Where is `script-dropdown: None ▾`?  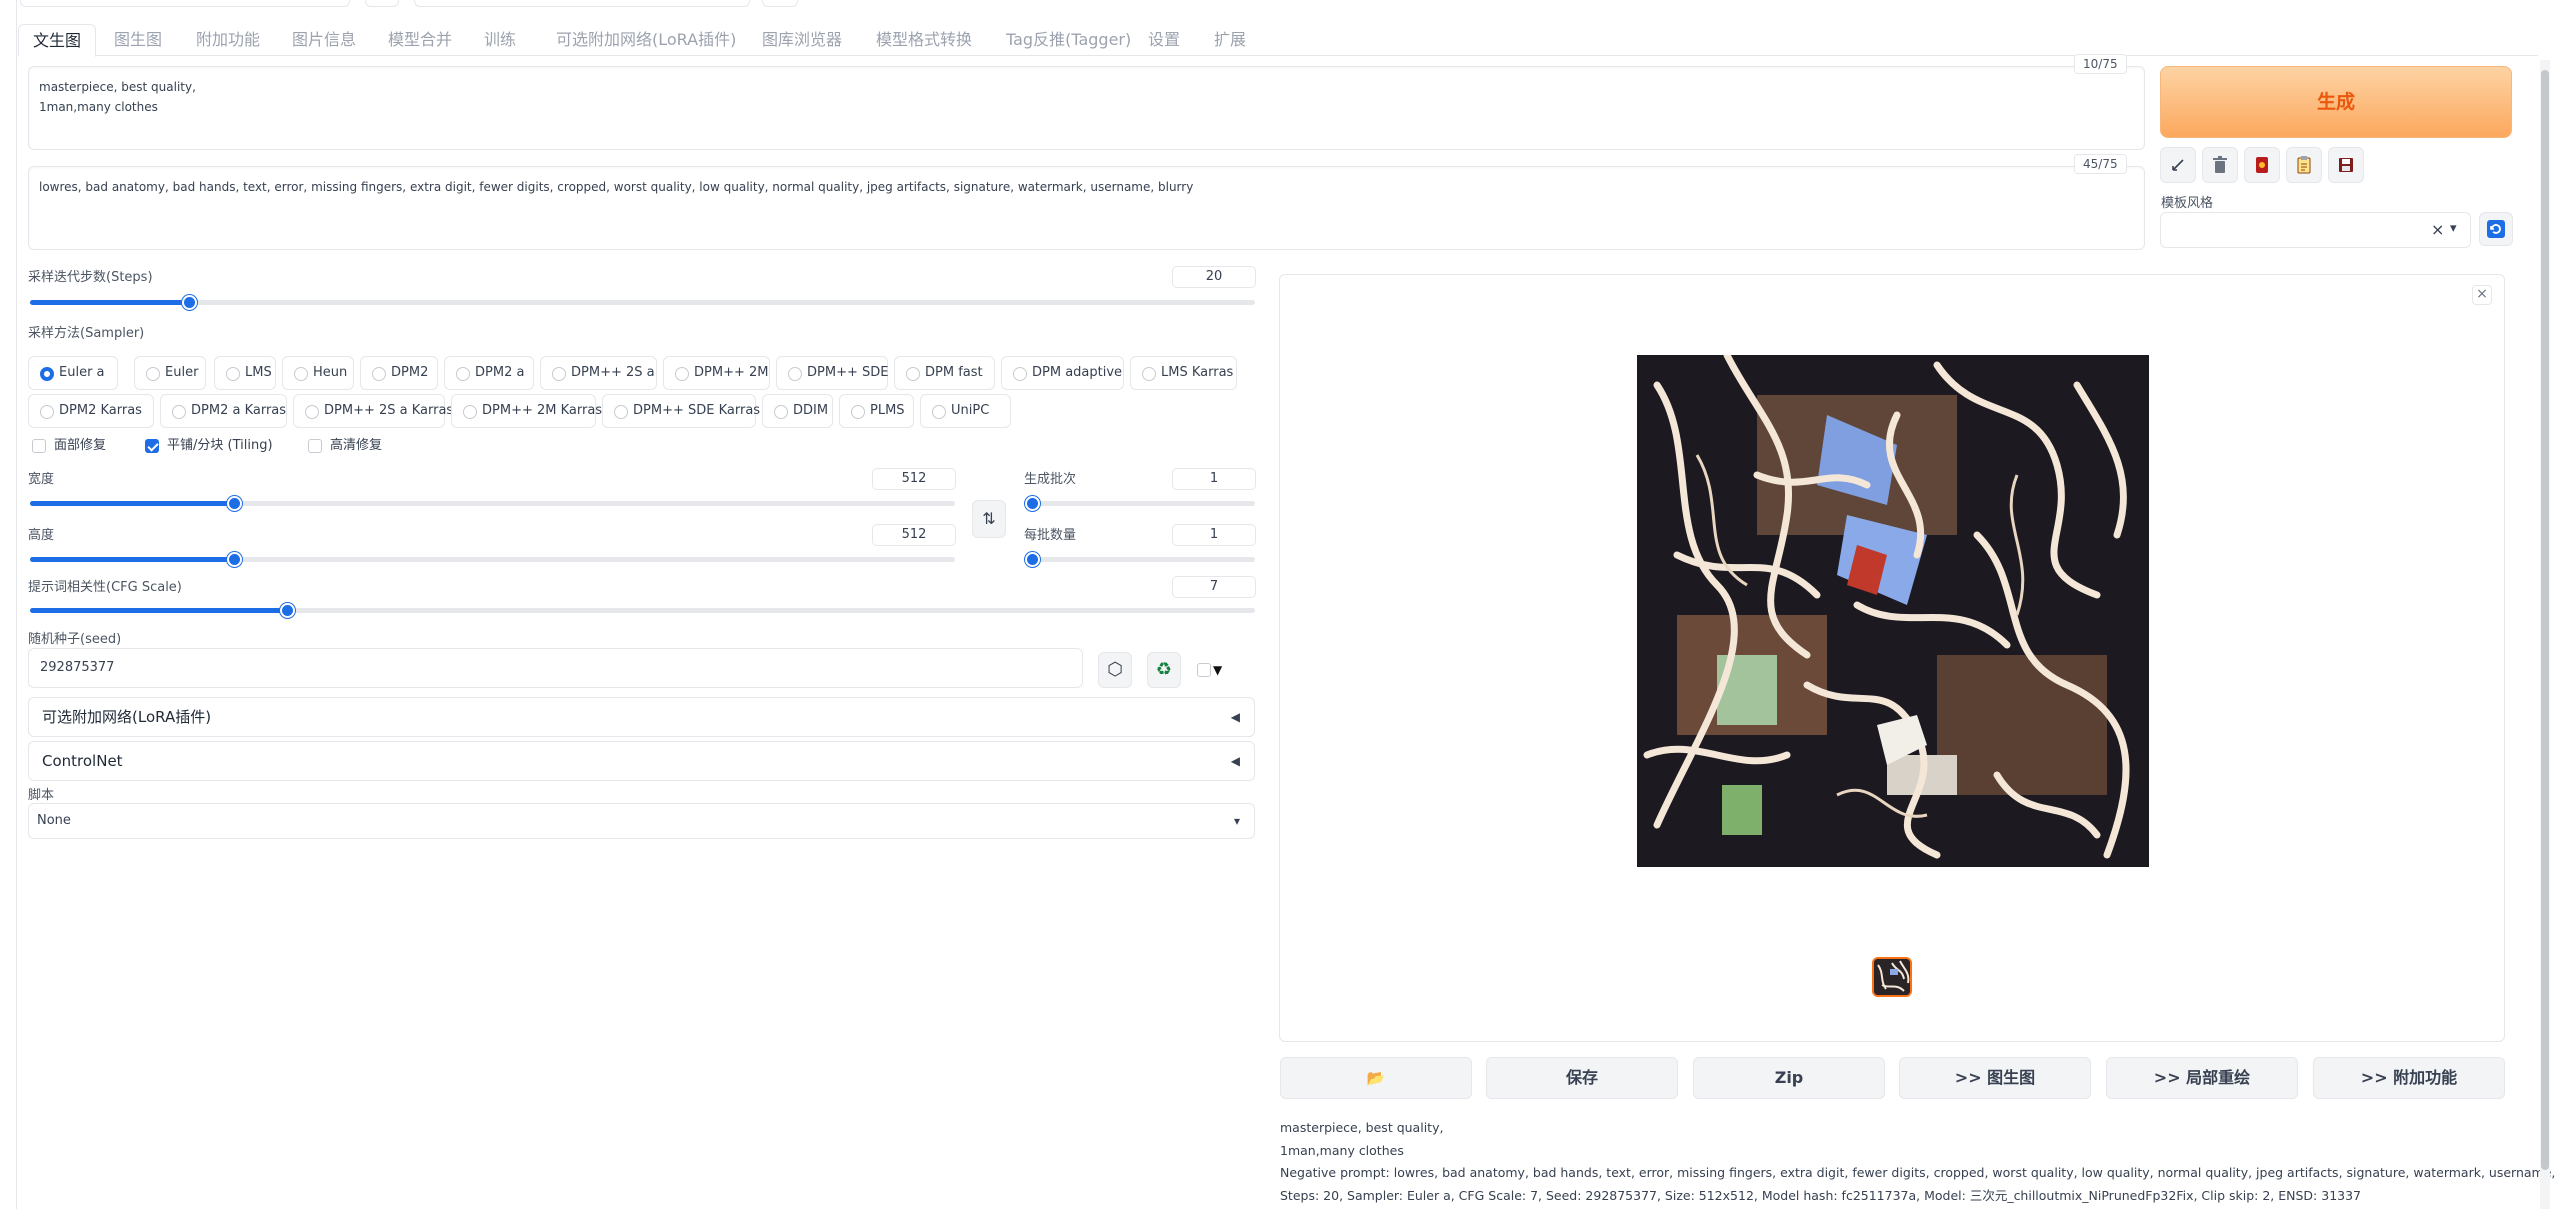 script-dropdown: None ▾ is located at coordinates (641, 821).